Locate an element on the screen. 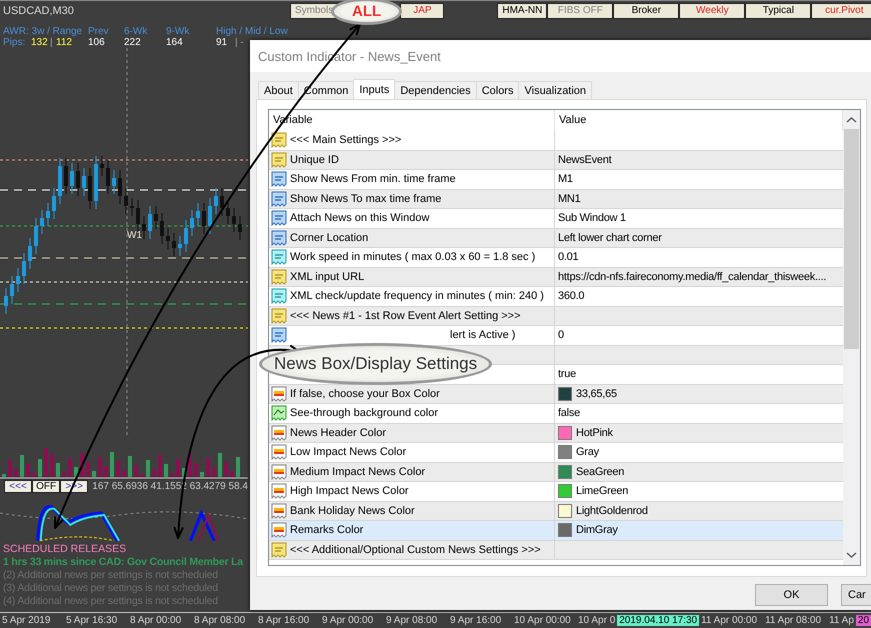  variable-name: News Header Color is located at coordinates (338, 432).